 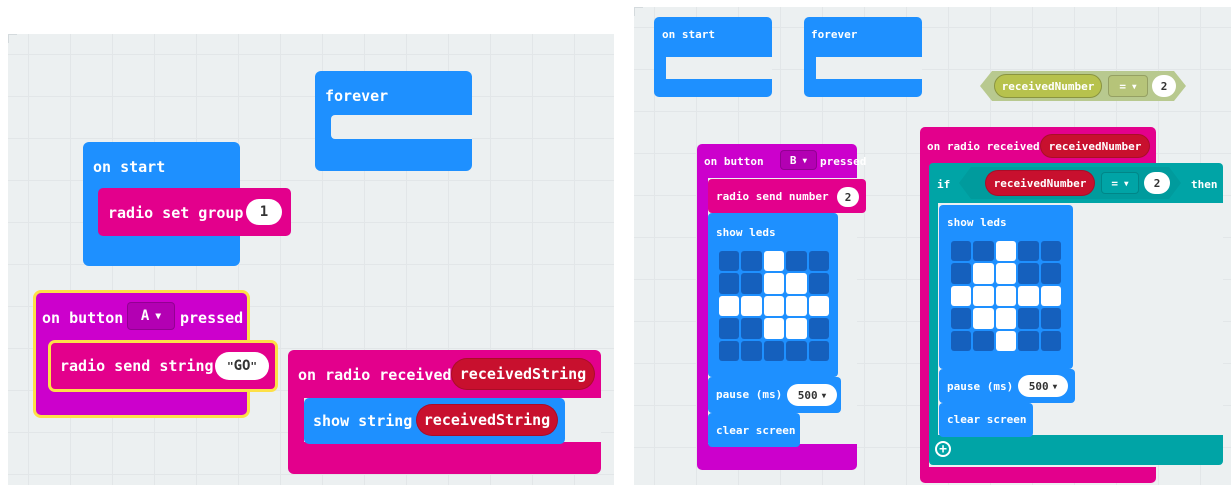 What do you see at coordinates (688, 34) in the screenshot?
I see `on-start-label-right: on start` at bounding box center [688, 34].